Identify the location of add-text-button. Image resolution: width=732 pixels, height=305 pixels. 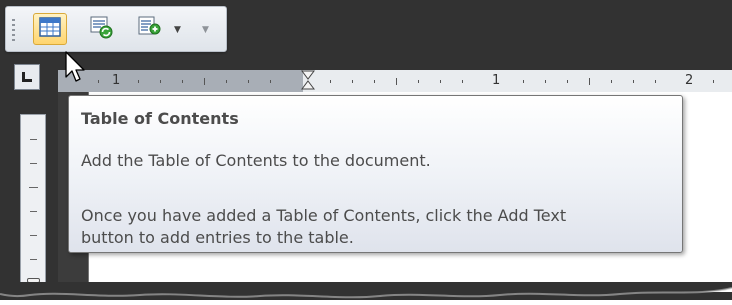
(149, 29).